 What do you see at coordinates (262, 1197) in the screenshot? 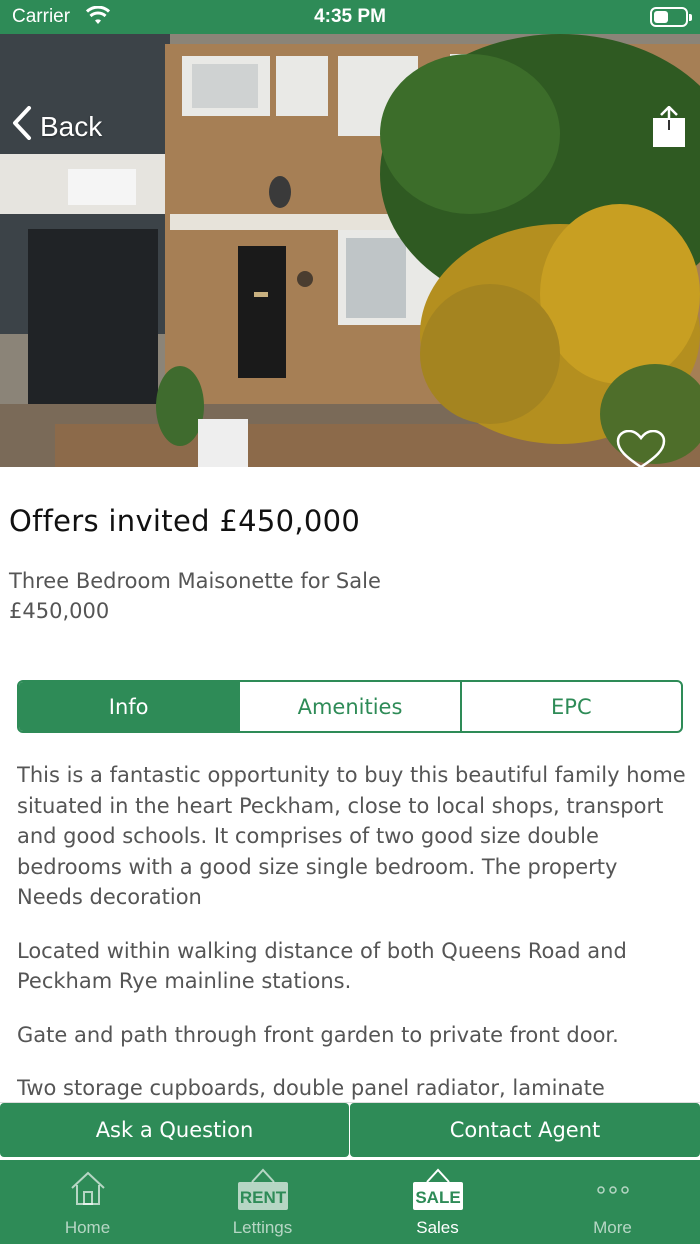
I see `svg-text: RENT` at bounding box center [262, 1197].